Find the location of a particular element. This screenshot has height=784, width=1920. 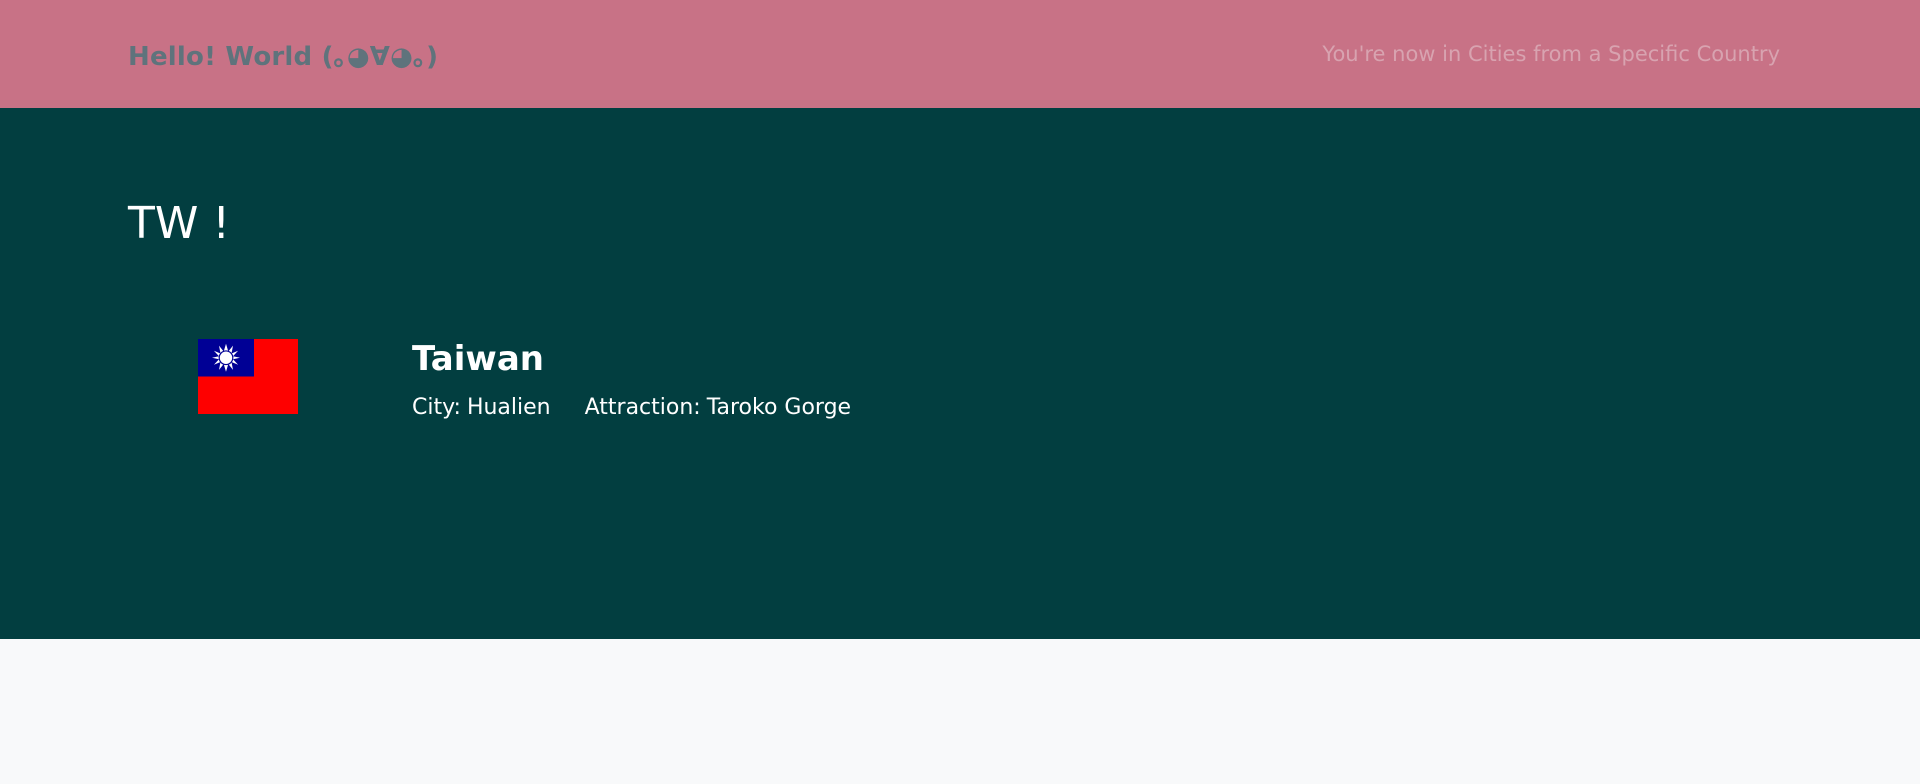

taiwan-flag-icon is located at coordinates (248, 376).